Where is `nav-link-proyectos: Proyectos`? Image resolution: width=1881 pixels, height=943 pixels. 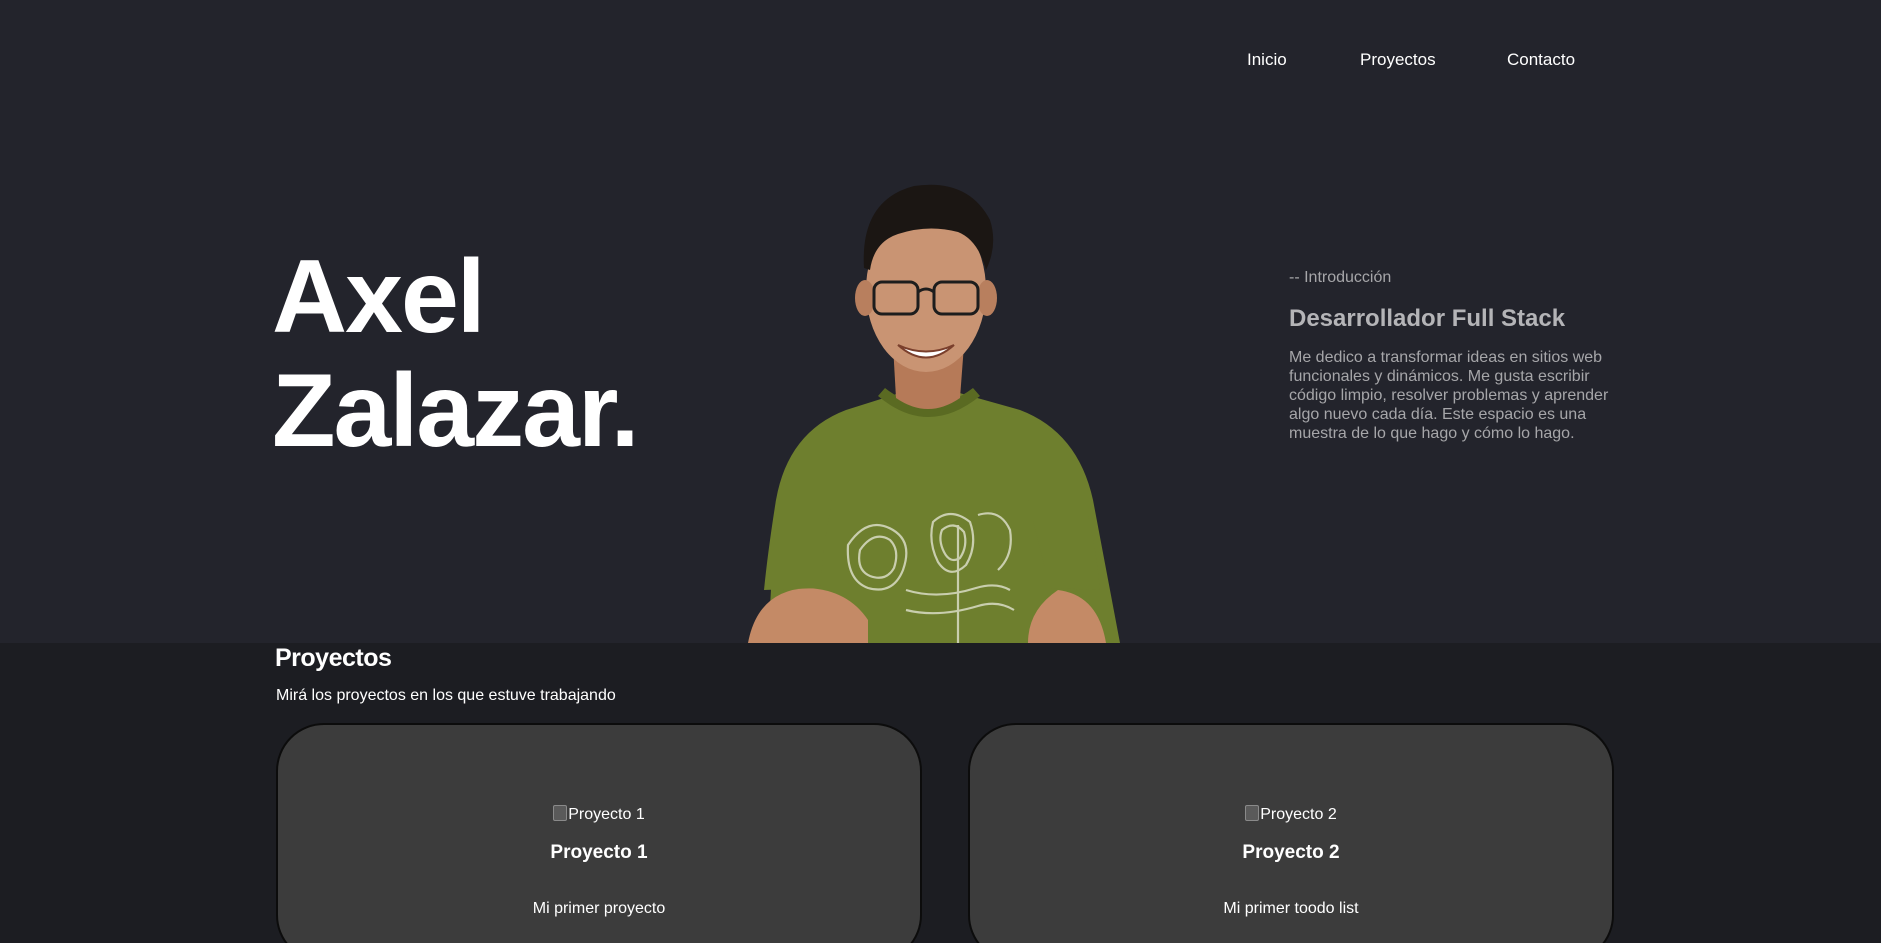
nav-link-proyectos: Proyectos is located at coordinates (1398, 60).